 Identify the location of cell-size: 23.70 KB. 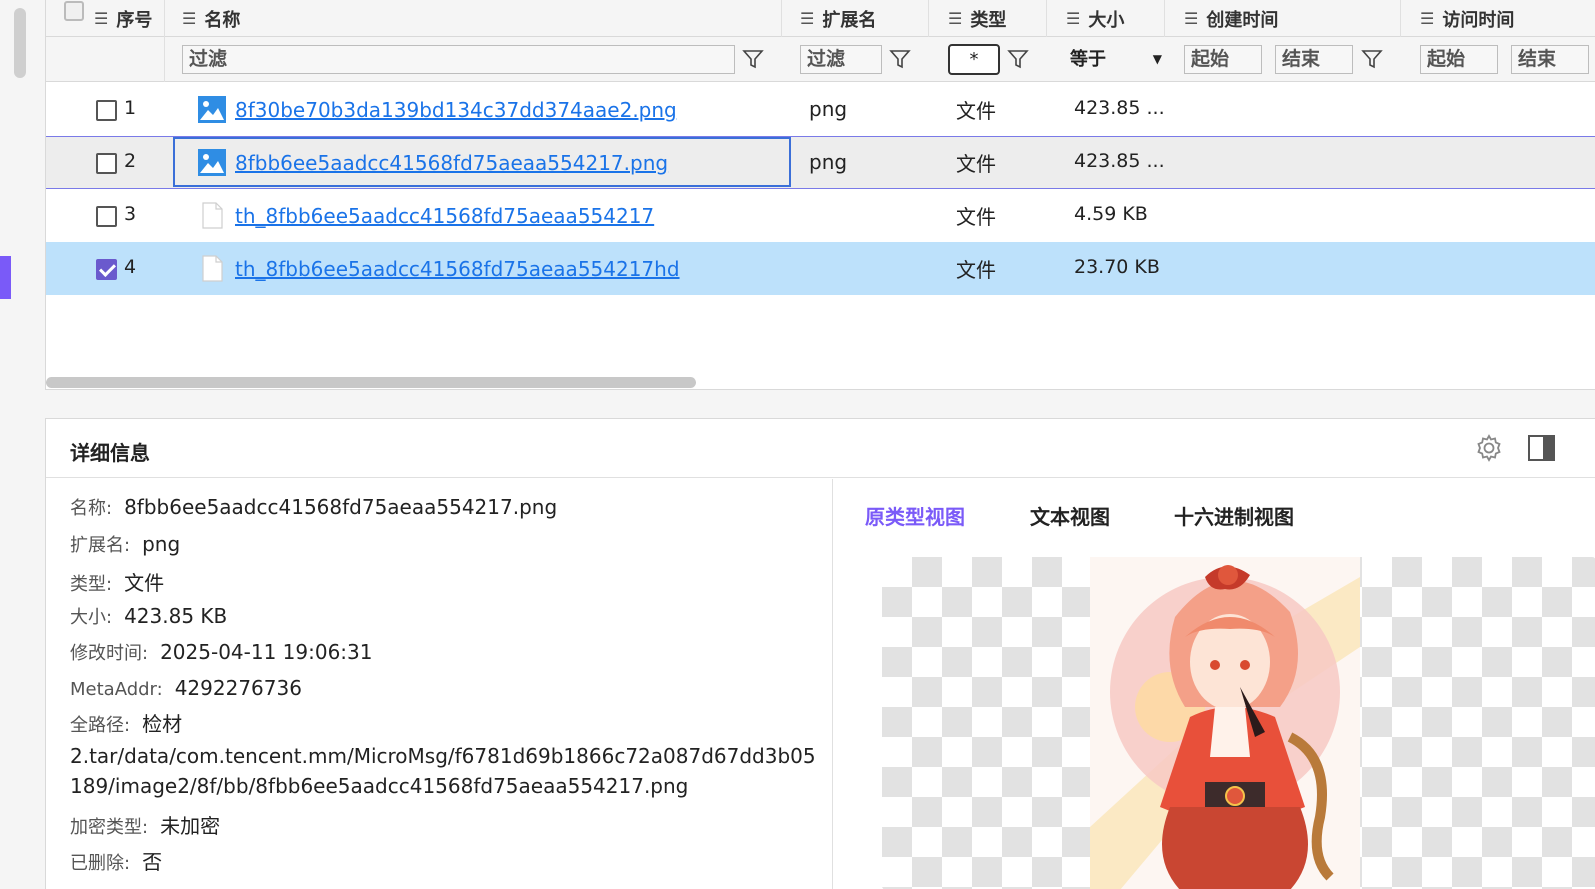
(1117, 267).